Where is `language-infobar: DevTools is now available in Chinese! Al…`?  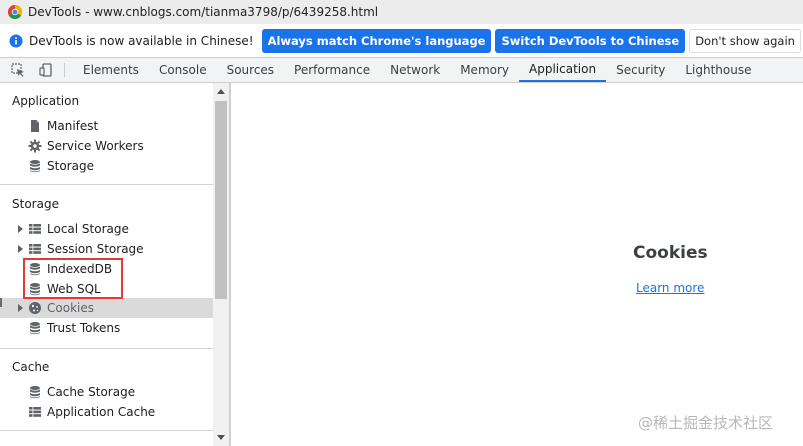 language-infobar: DevTools is now available in Chinese! Al… is located at coordinates (401, 41).